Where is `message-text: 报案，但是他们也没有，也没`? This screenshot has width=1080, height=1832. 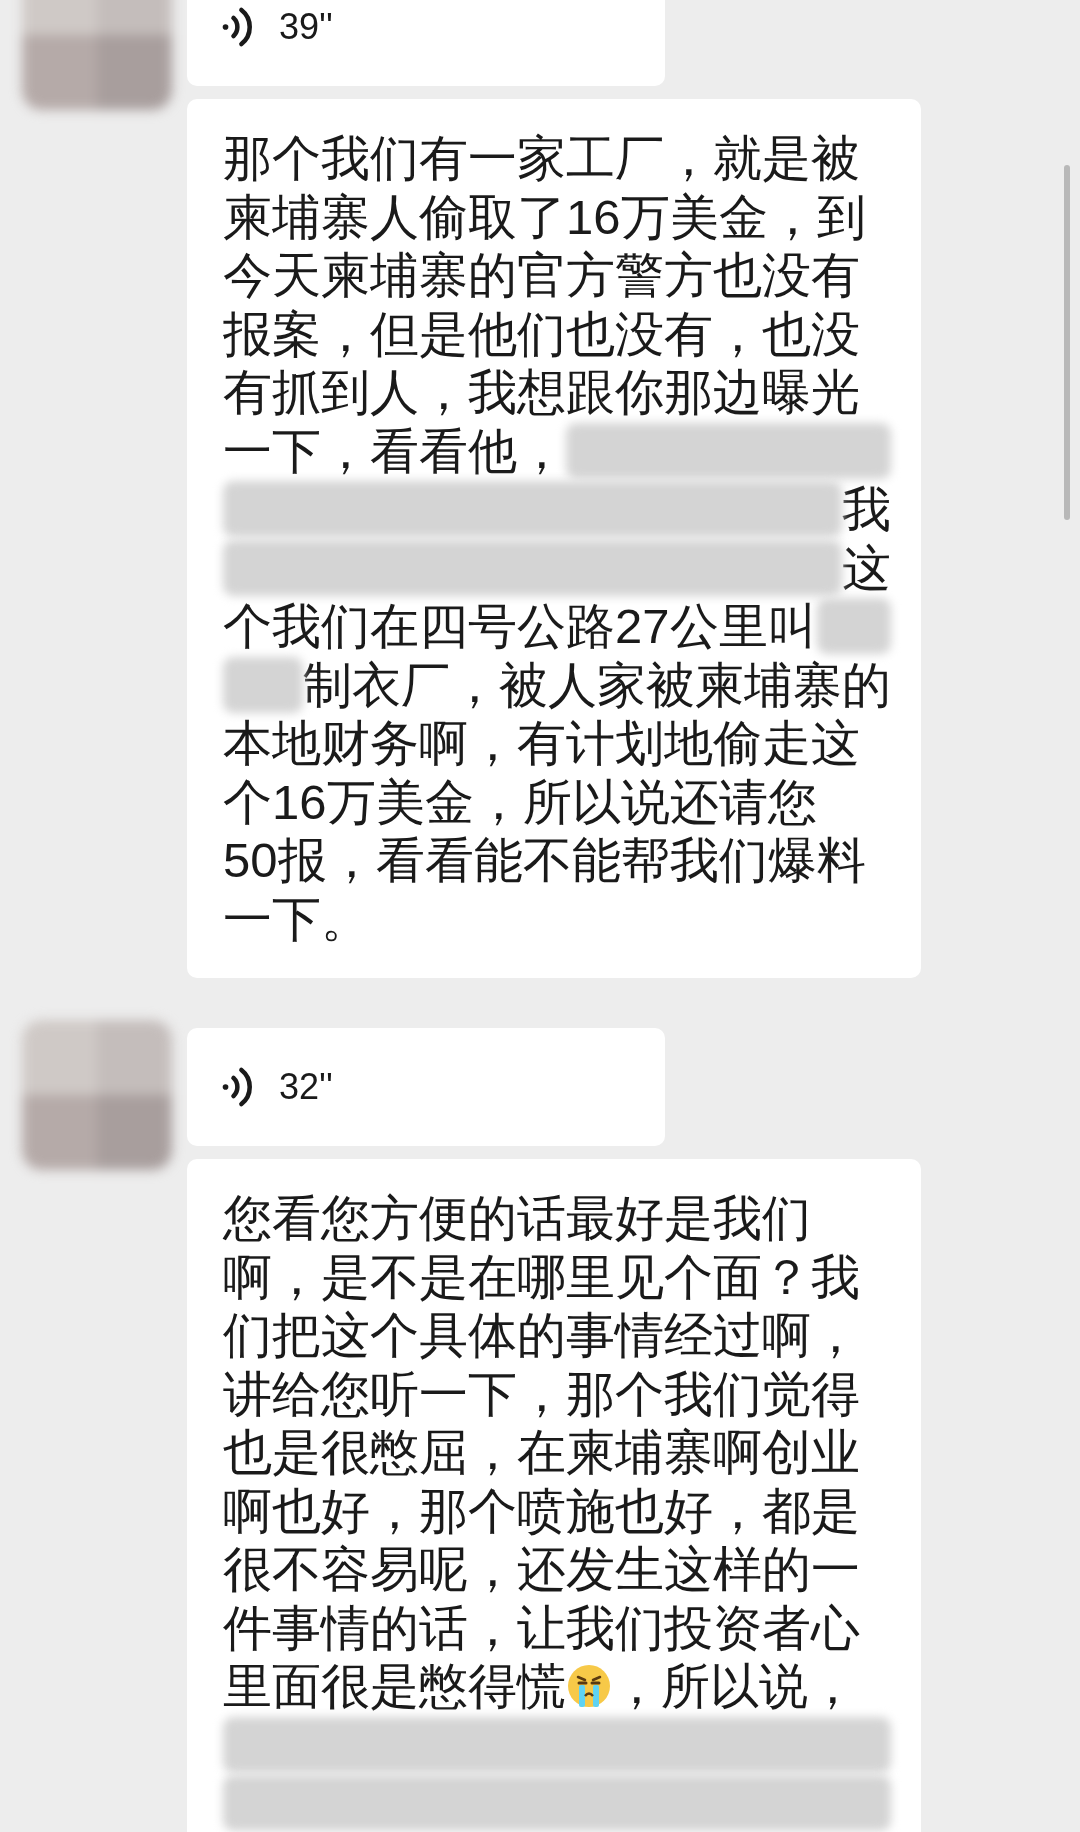 message-text: 报案，但是他们也没有，也没 is located at coordinates (541, 334).